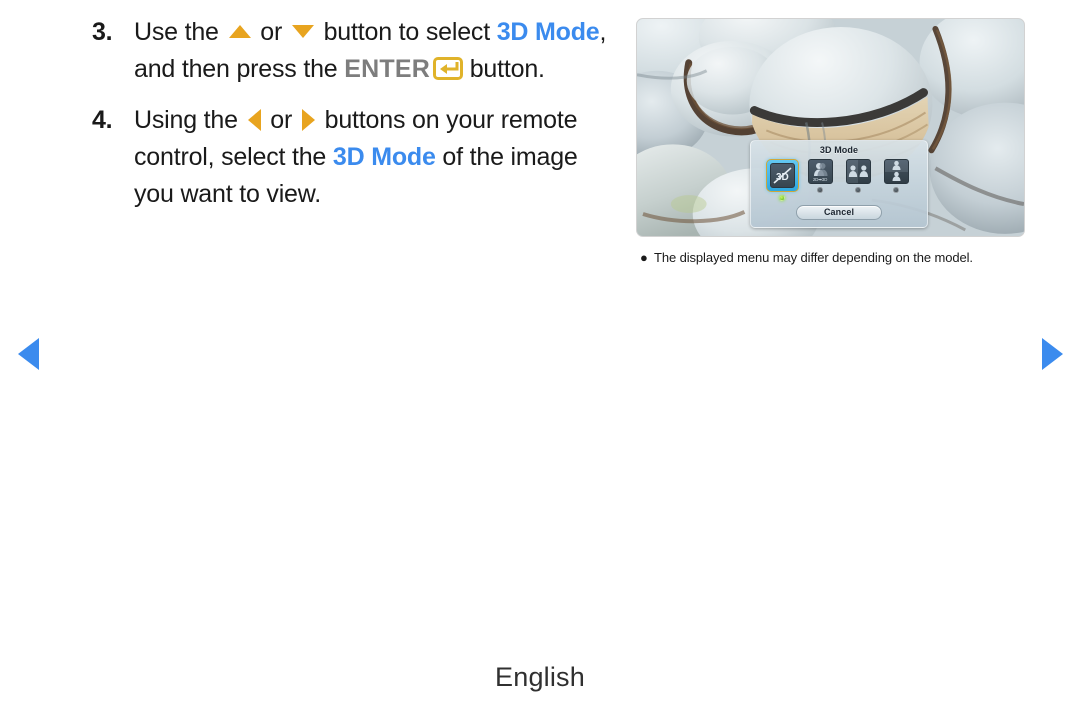 This screenshot has height=705, width=1080. I want to click on osd-mode-off-holder: 3D, so click(782, 175).